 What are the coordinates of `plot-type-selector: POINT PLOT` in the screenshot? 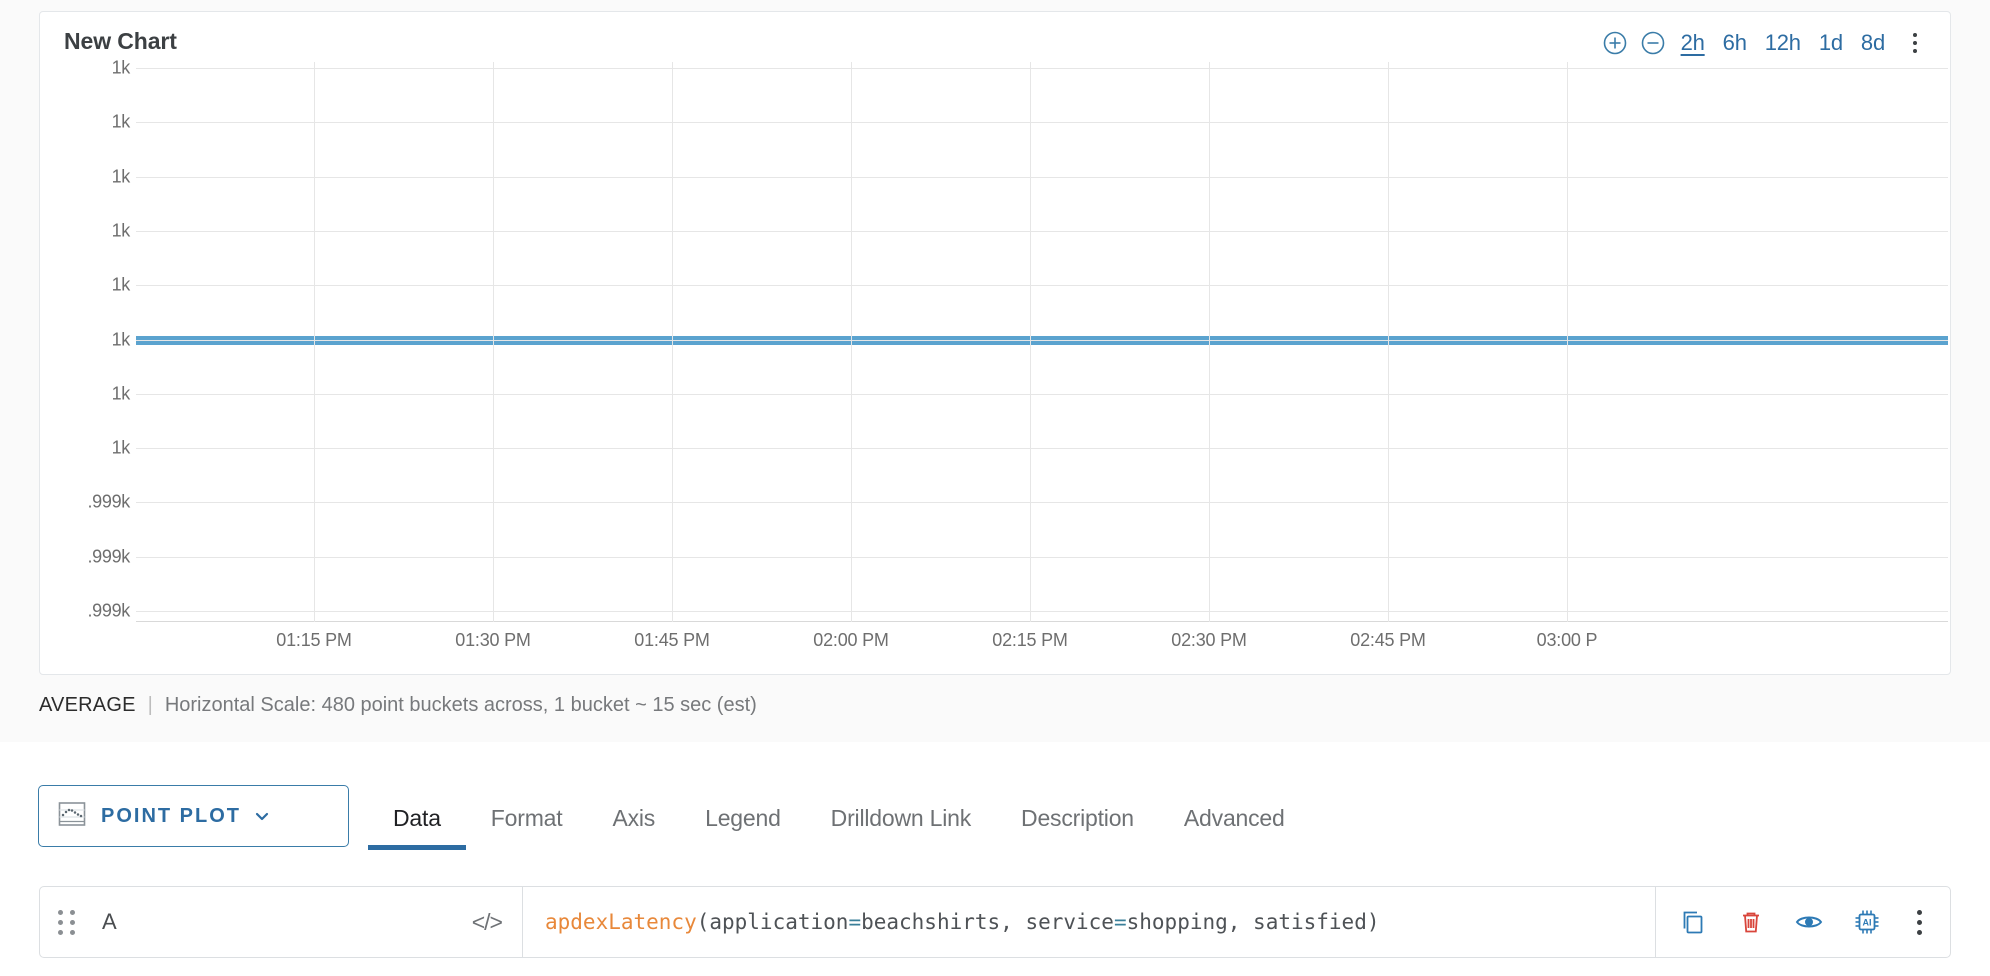 It's located at (193, 816).